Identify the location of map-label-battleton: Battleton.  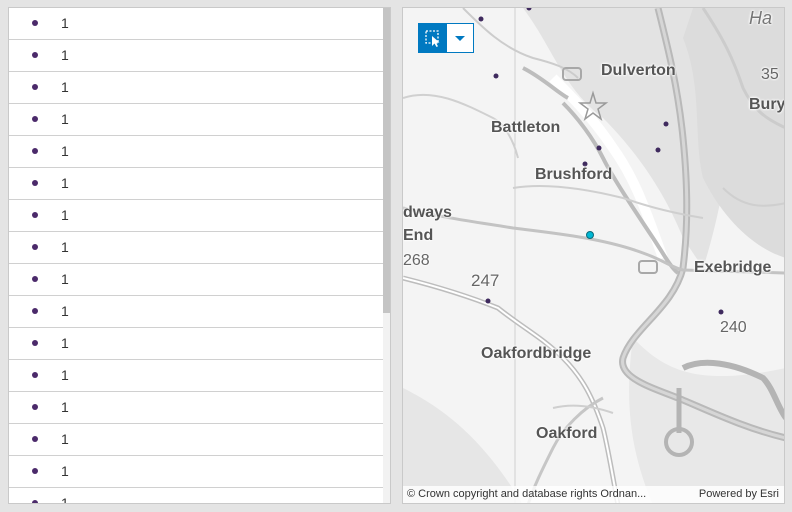
(526, 127).